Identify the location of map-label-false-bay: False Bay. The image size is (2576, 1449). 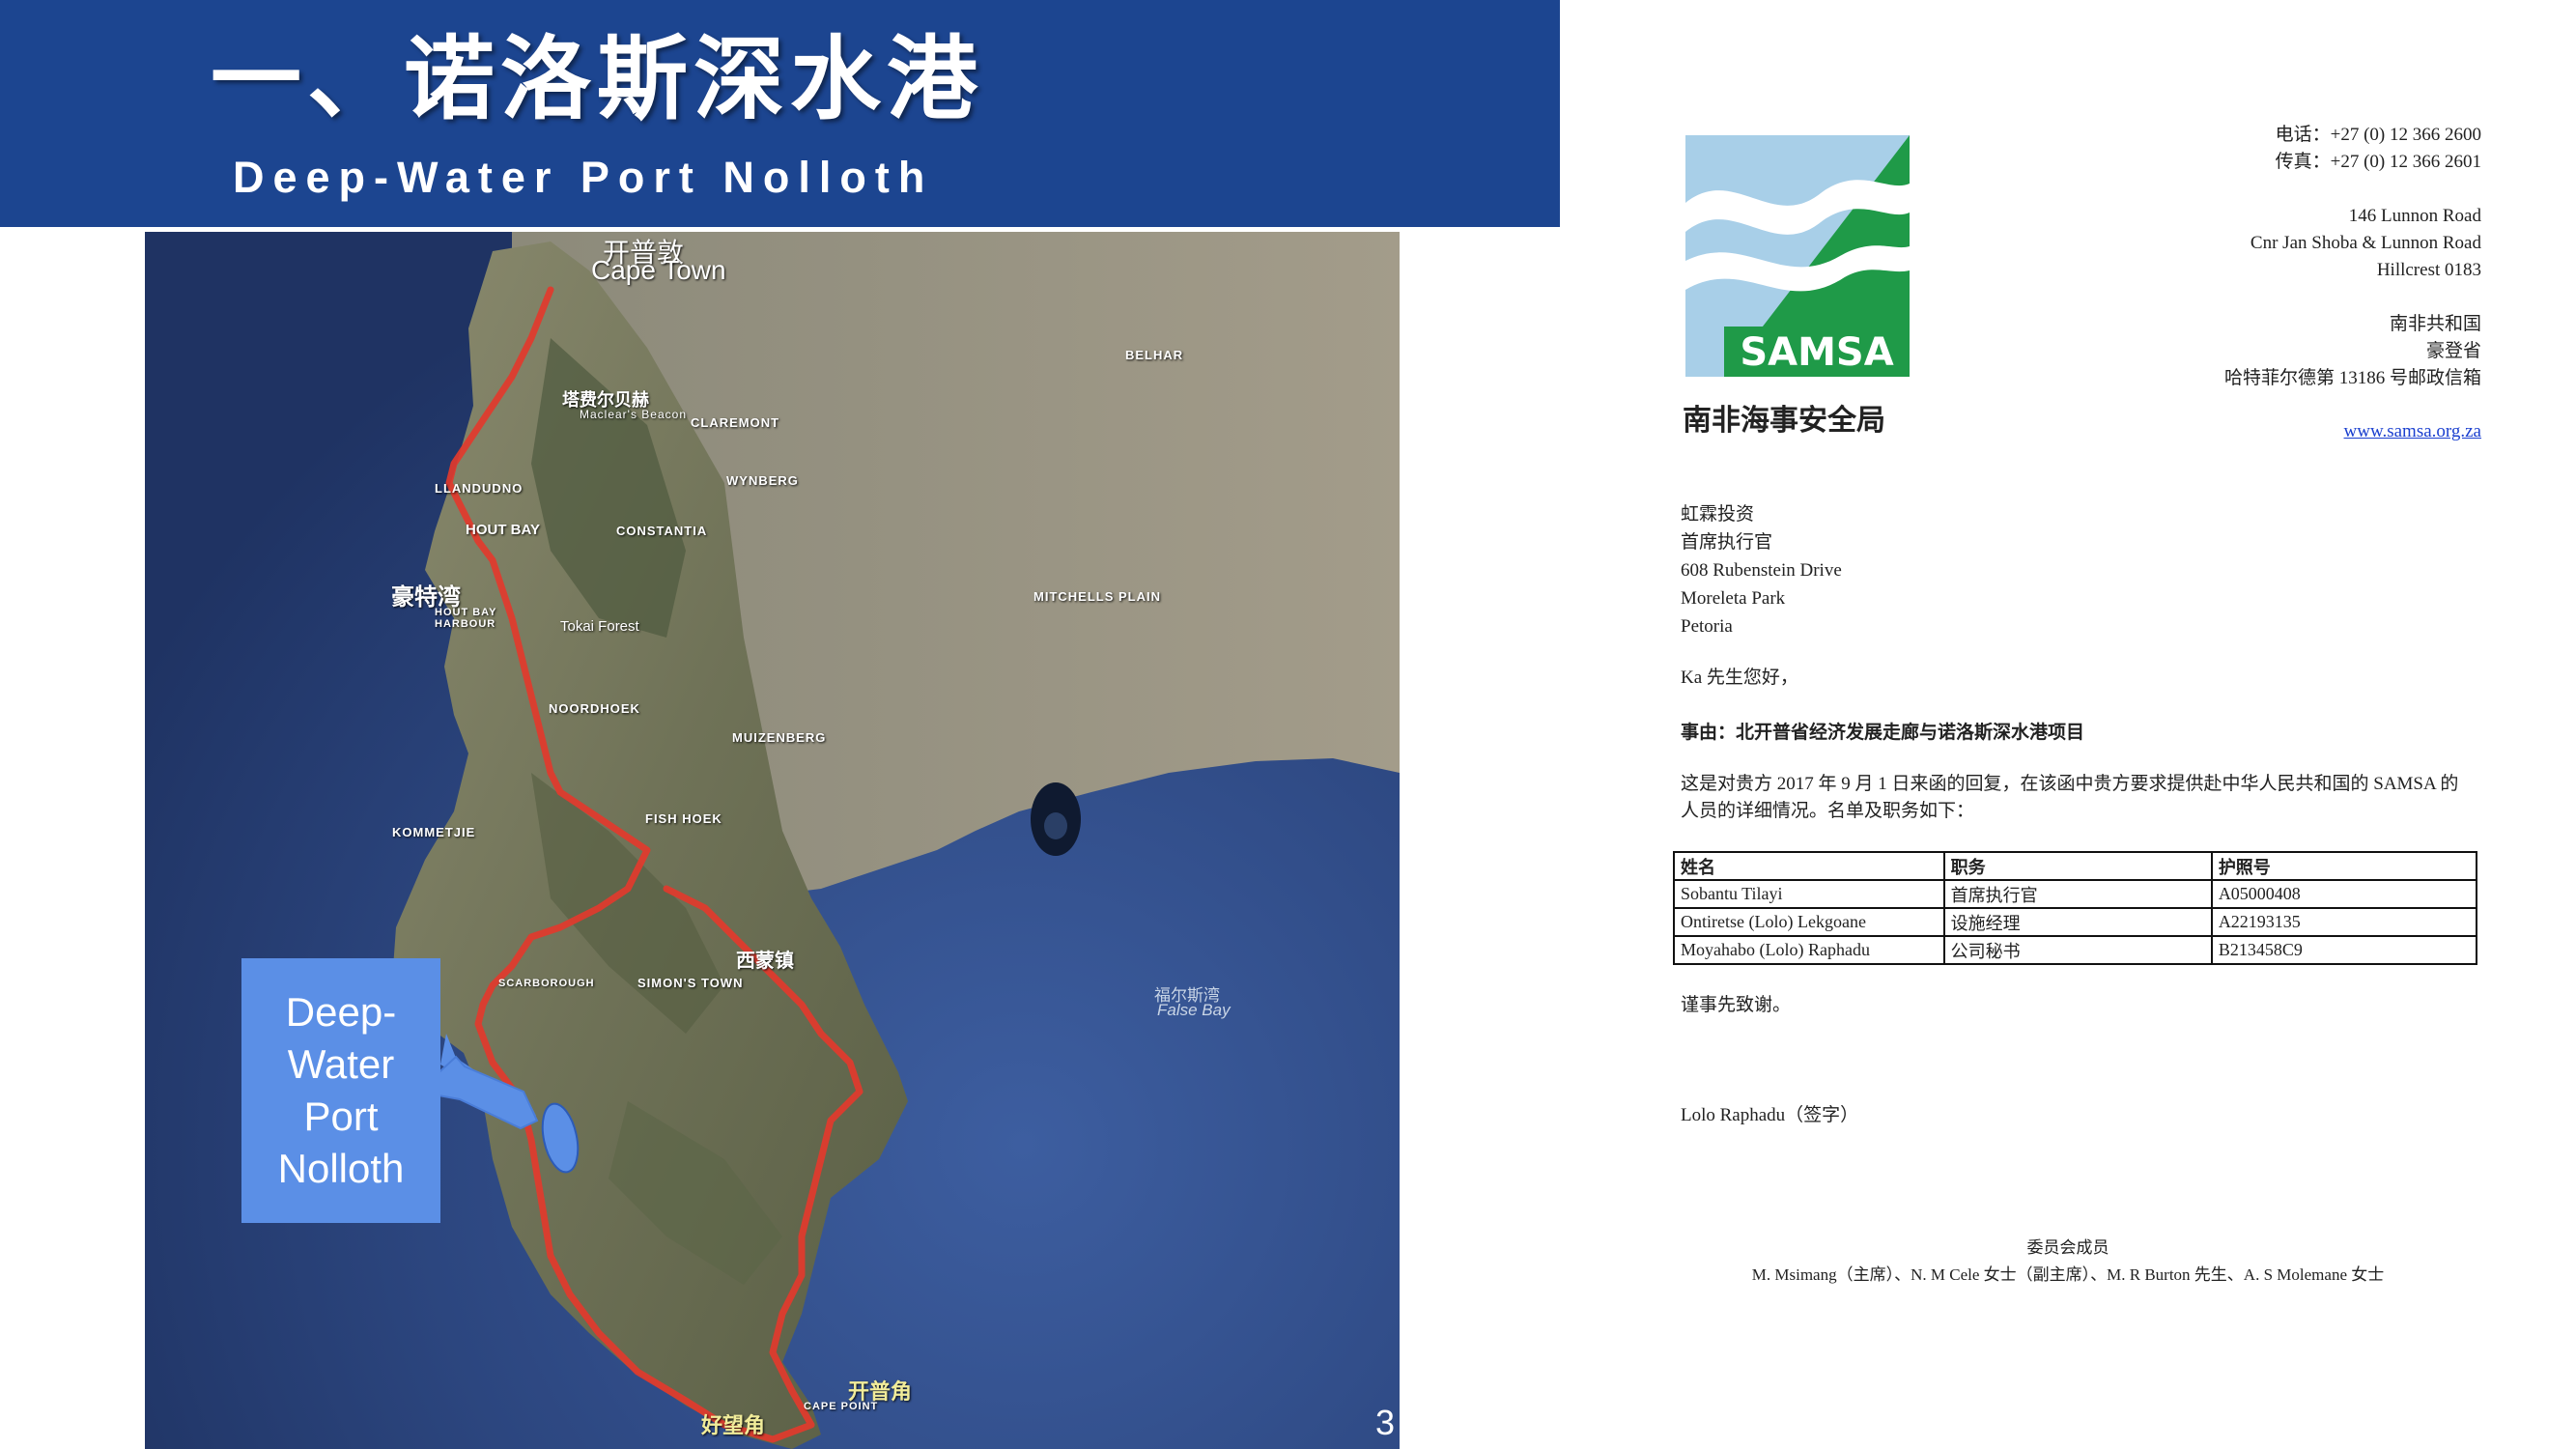
(1194, 1010).